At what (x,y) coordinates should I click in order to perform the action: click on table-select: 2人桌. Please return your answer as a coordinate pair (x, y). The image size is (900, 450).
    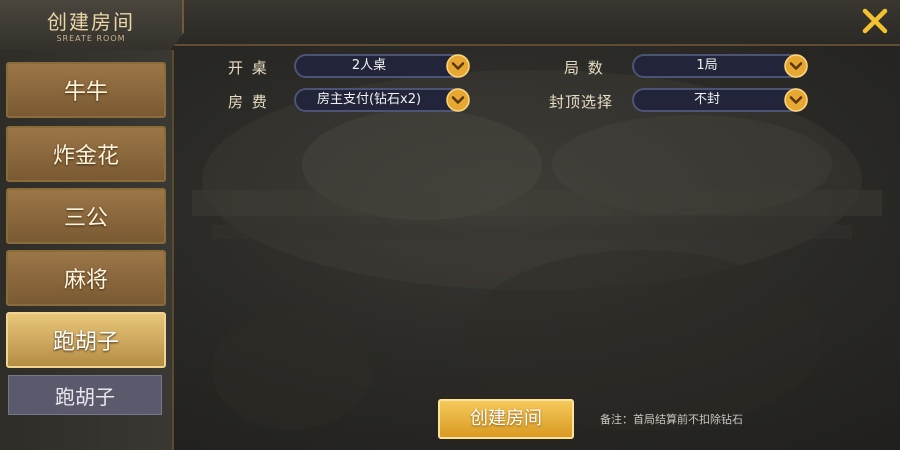
    Looking at the image, I should click on (382, 66).